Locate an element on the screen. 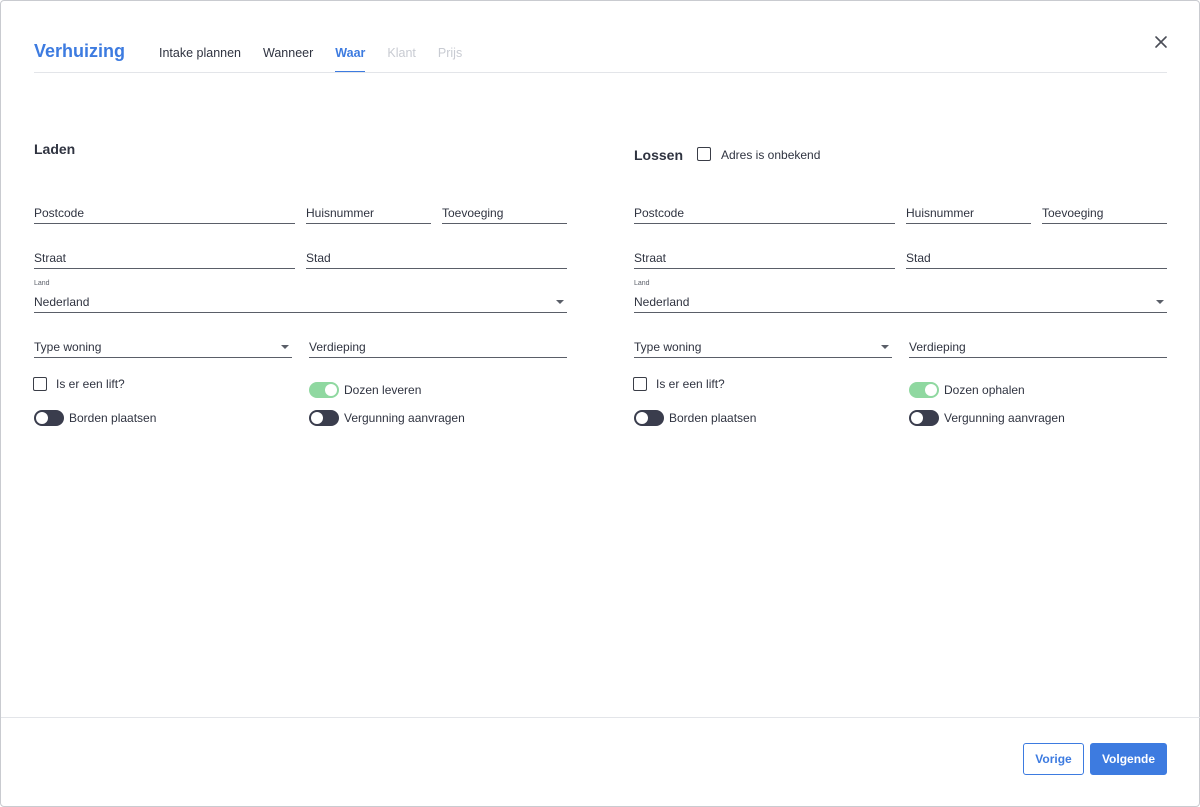  lossen-lift-checkbox is located at coordinates (640, 384).